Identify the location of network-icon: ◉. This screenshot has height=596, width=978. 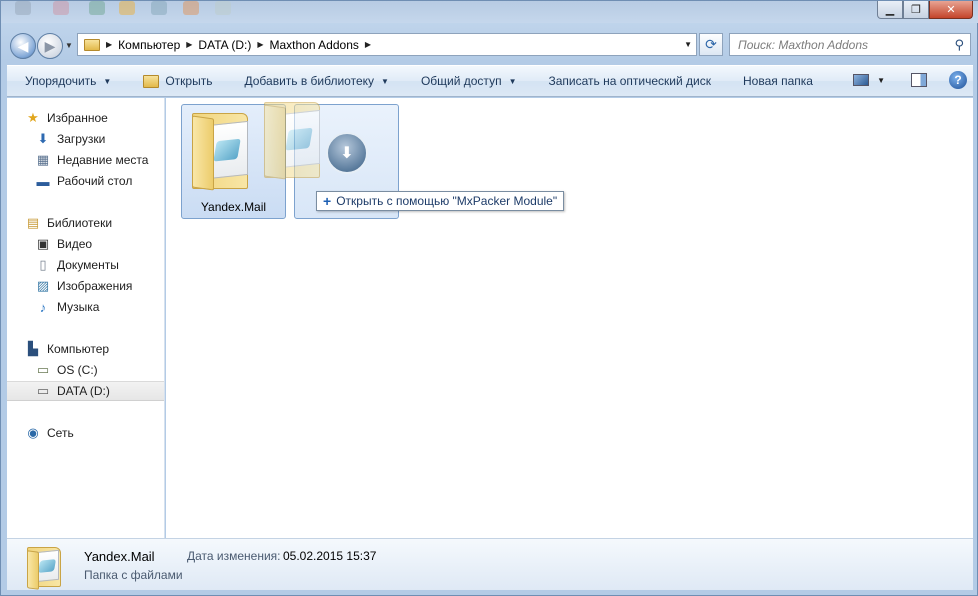
(33, 432).